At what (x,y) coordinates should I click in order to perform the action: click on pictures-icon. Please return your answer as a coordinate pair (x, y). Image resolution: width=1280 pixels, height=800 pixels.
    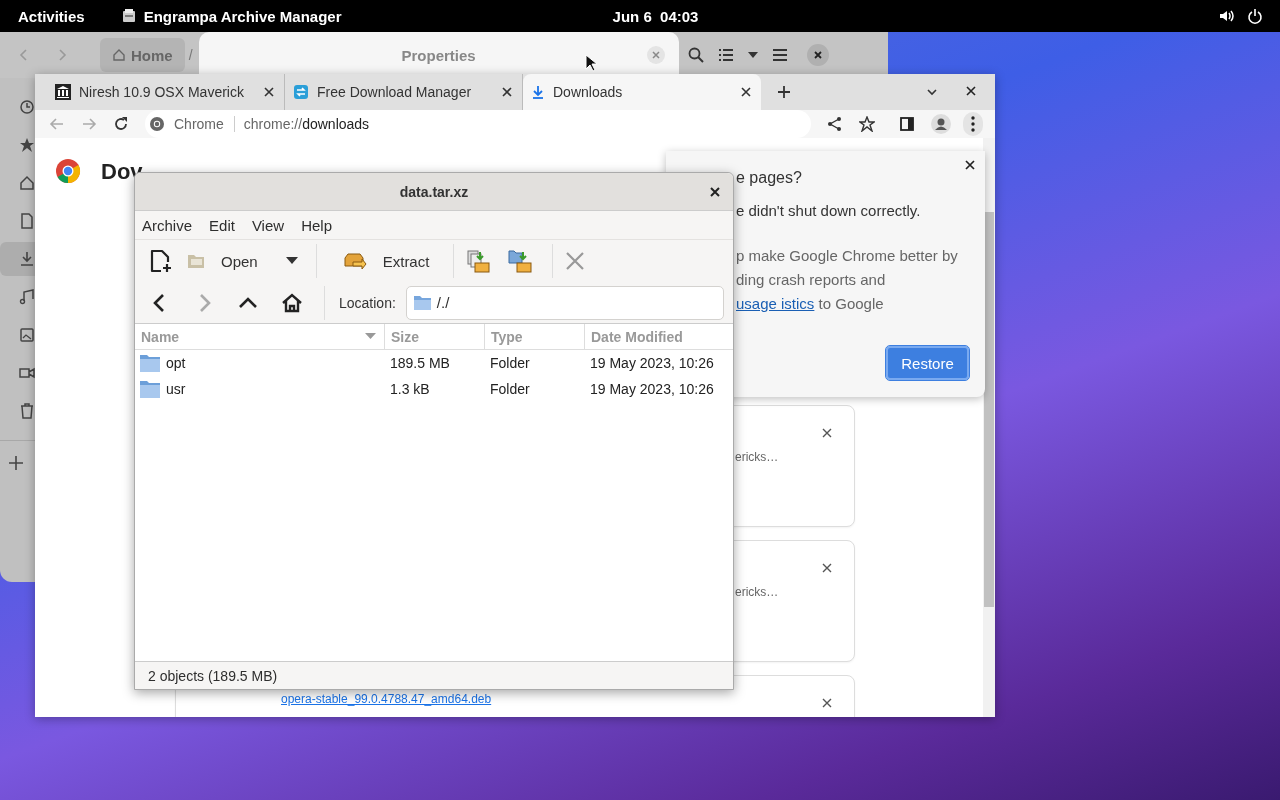
    Looking at the image, I should click on (27, 335).